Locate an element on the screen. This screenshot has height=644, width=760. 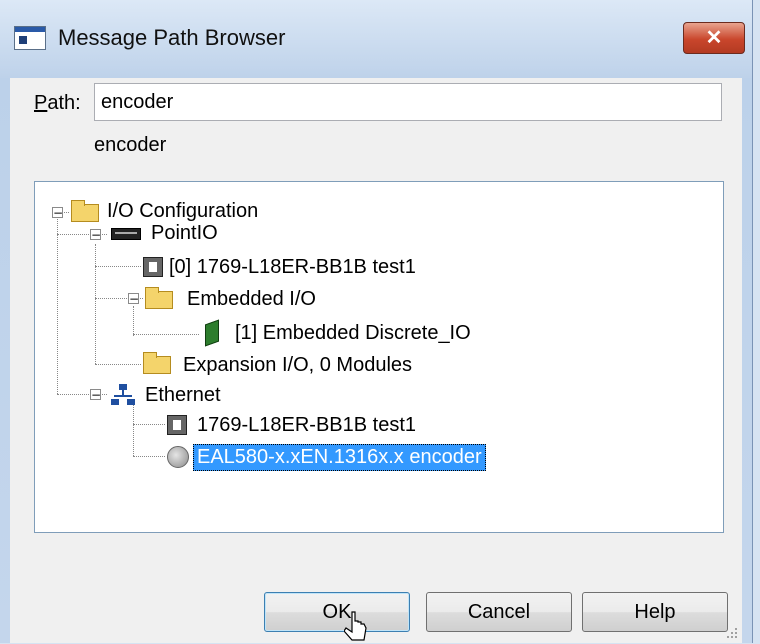
tree-node-label: 1769-L18ER-BB1B test1 is located at coordinates (307, 425).